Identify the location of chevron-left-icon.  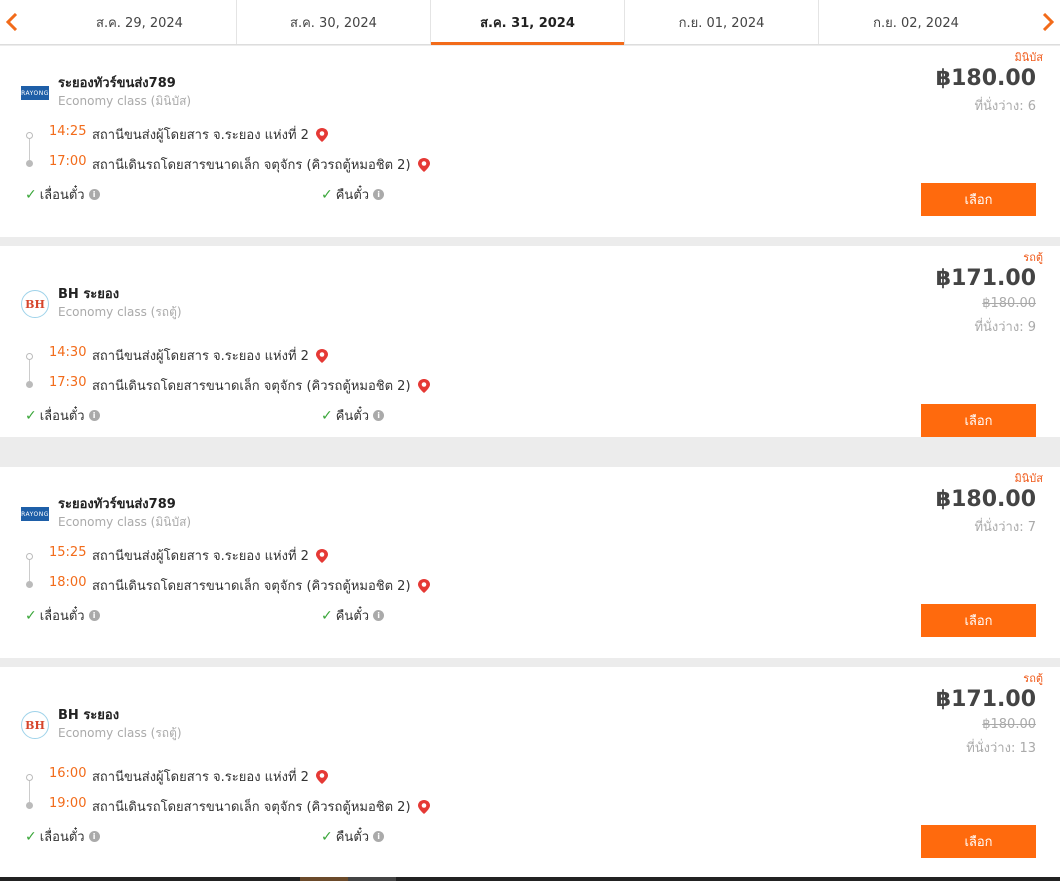
(12, 22).